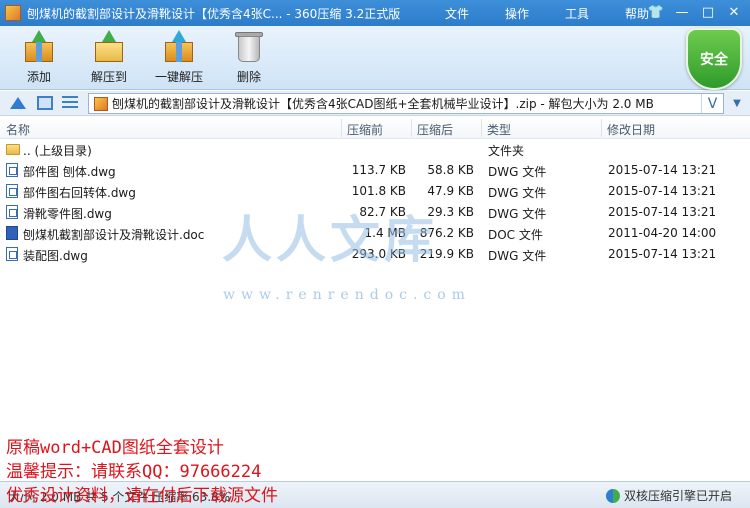  I want to click on folder-icon, so click(13, 149).